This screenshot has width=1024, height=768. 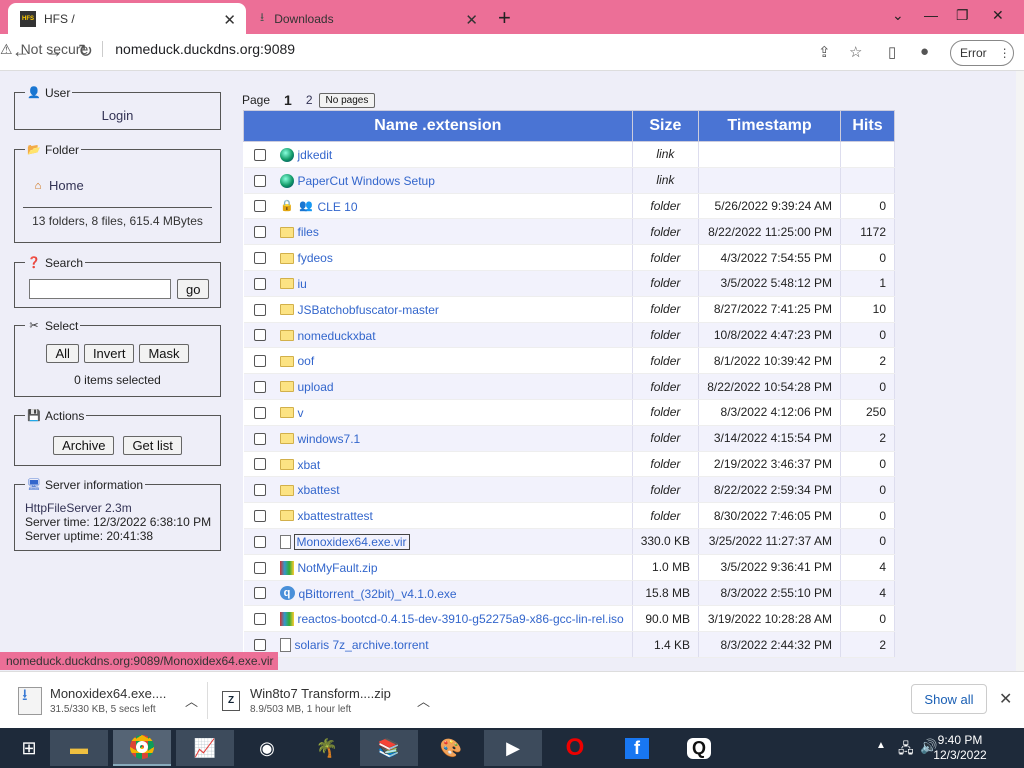 What do you see at coordinates (362, 645) in the screenshot?
I see `file-link: solaris 7z_archive.torrent` at bounding box center [362, 645].